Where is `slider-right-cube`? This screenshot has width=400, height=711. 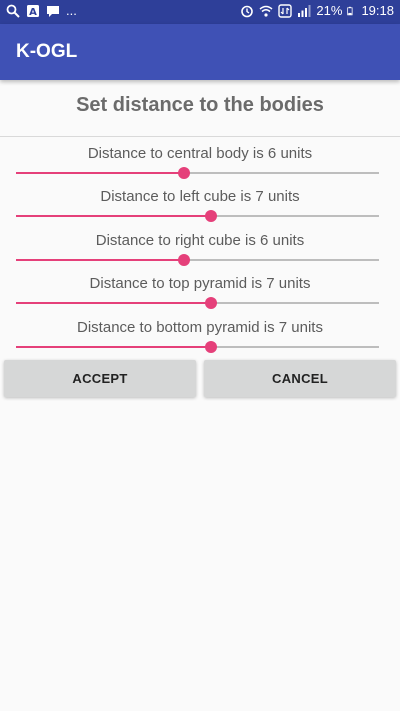
slider-right-cube is located at coordinates (197, 260).